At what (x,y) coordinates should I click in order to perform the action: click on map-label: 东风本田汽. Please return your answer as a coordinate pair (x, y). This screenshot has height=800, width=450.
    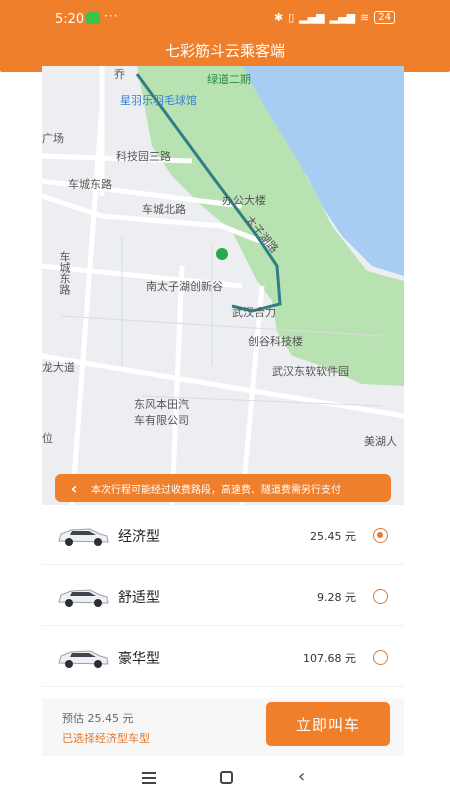
    Looking at the image, I should click on (161, 404).